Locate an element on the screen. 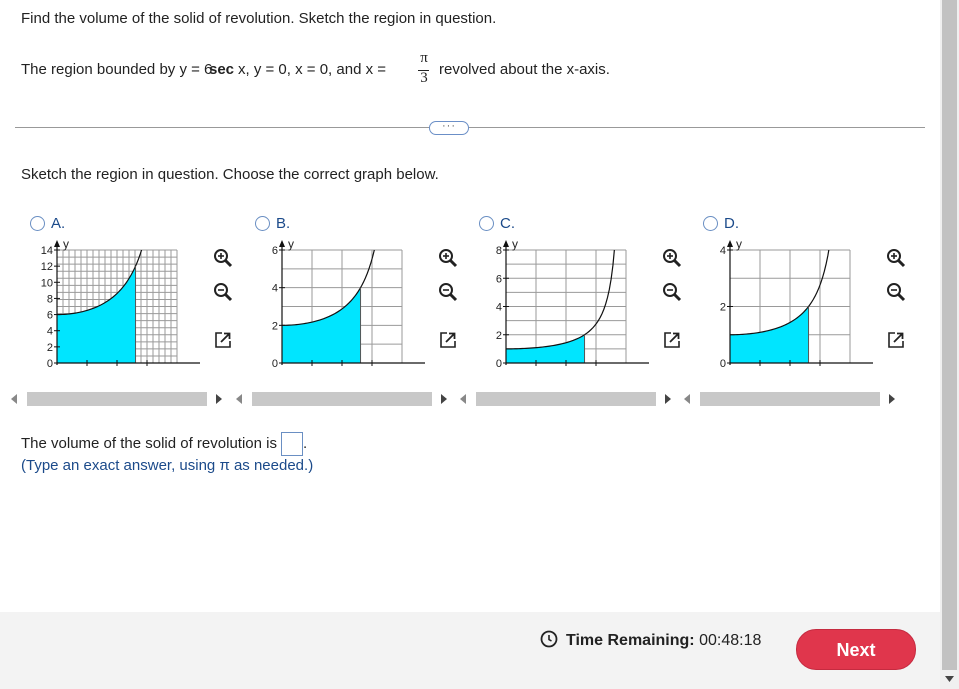 Image resolution: width=959 pixels, height=689 pixels. radio-button-b is located at coordinates (262, 223).